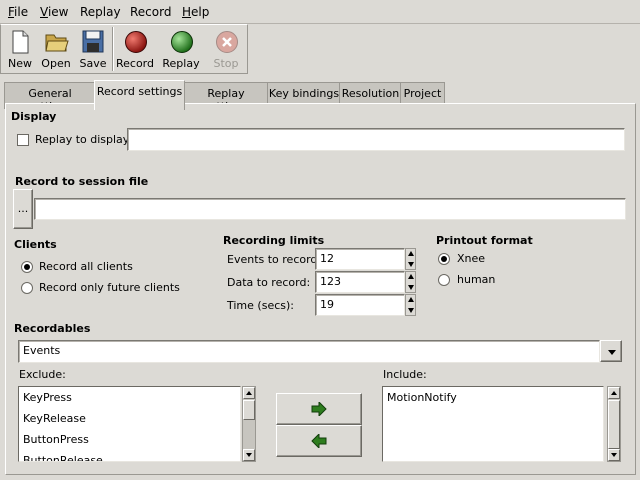  I want to click on data-to-record-spinner: 123, so click(365, 282).